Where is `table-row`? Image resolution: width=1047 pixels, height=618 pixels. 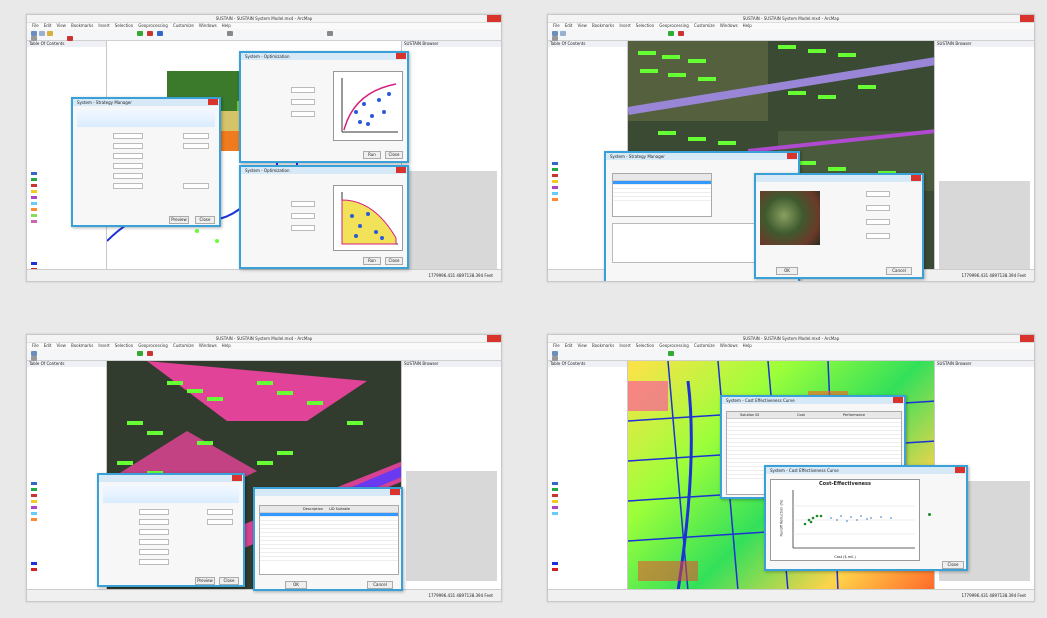
table-row is located at coordinates (329, 559).